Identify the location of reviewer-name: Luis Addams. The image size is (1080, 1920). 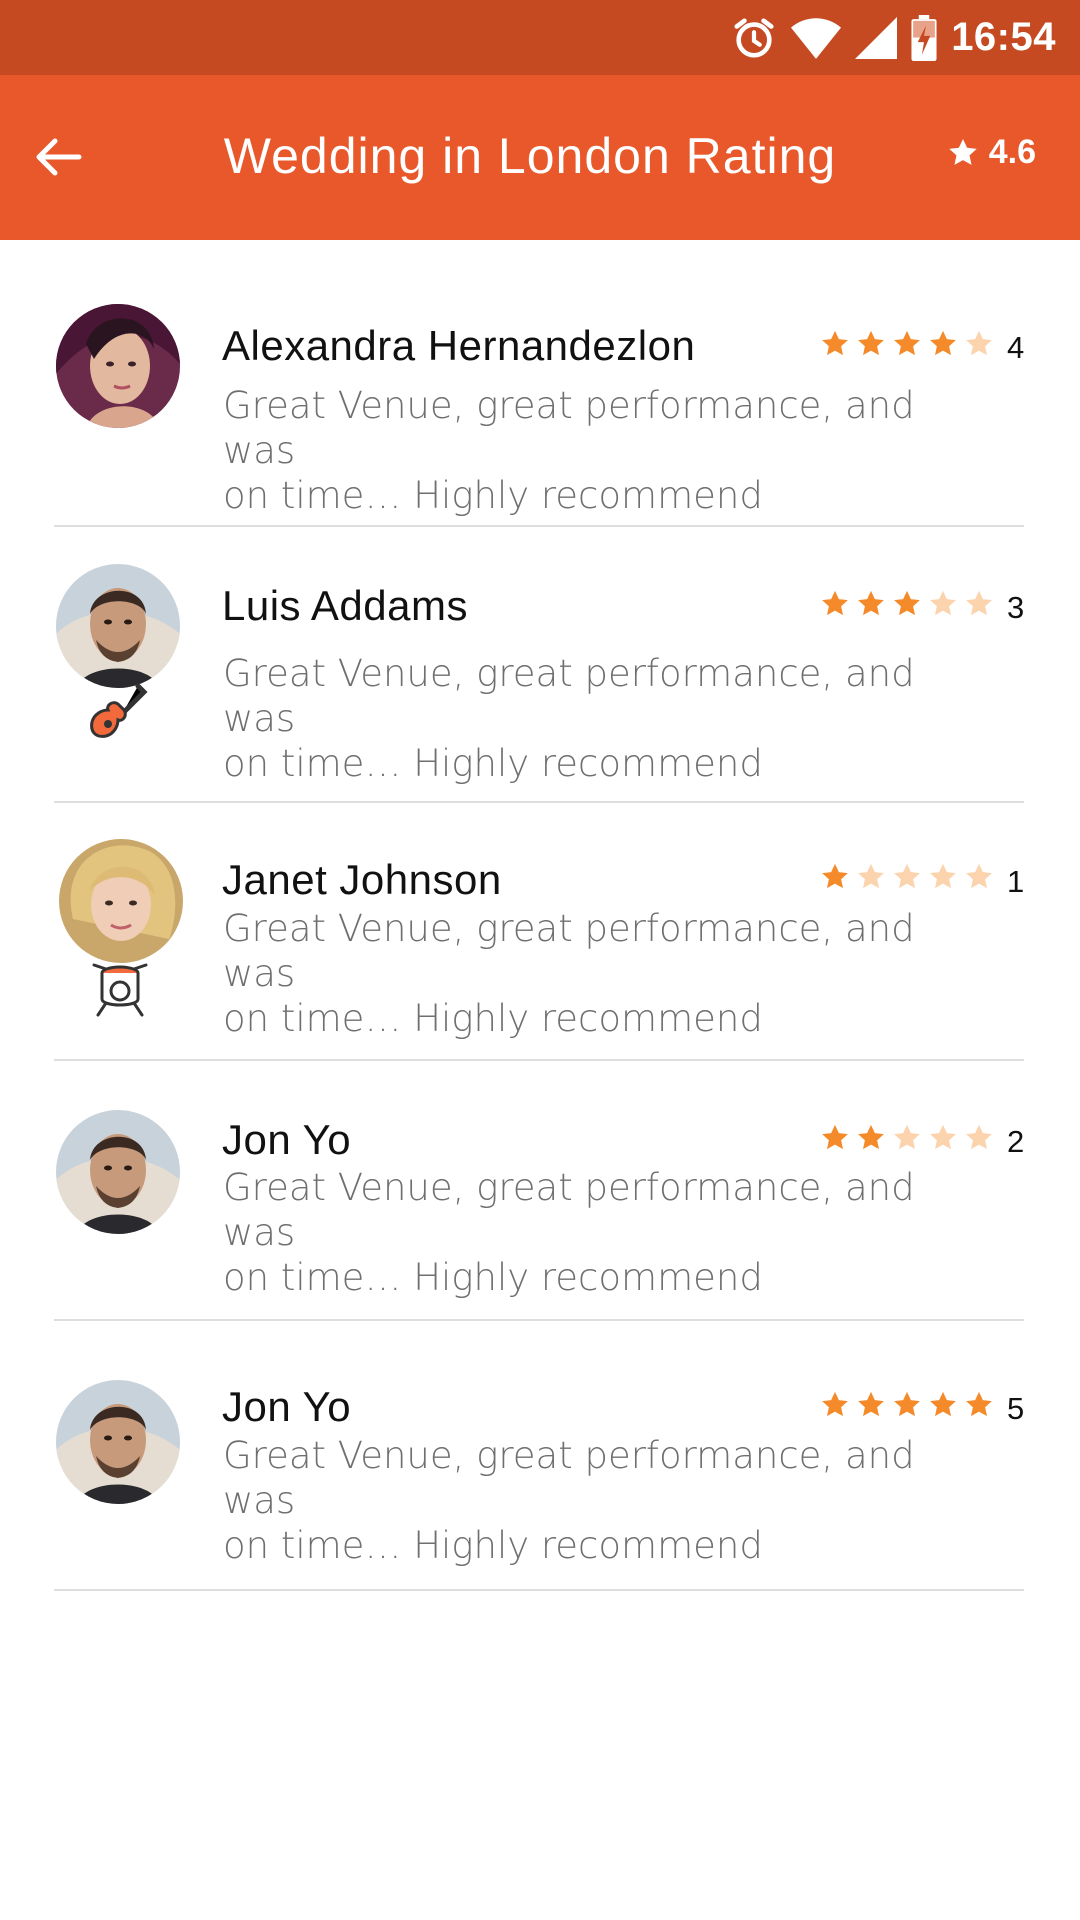
(345, 605).